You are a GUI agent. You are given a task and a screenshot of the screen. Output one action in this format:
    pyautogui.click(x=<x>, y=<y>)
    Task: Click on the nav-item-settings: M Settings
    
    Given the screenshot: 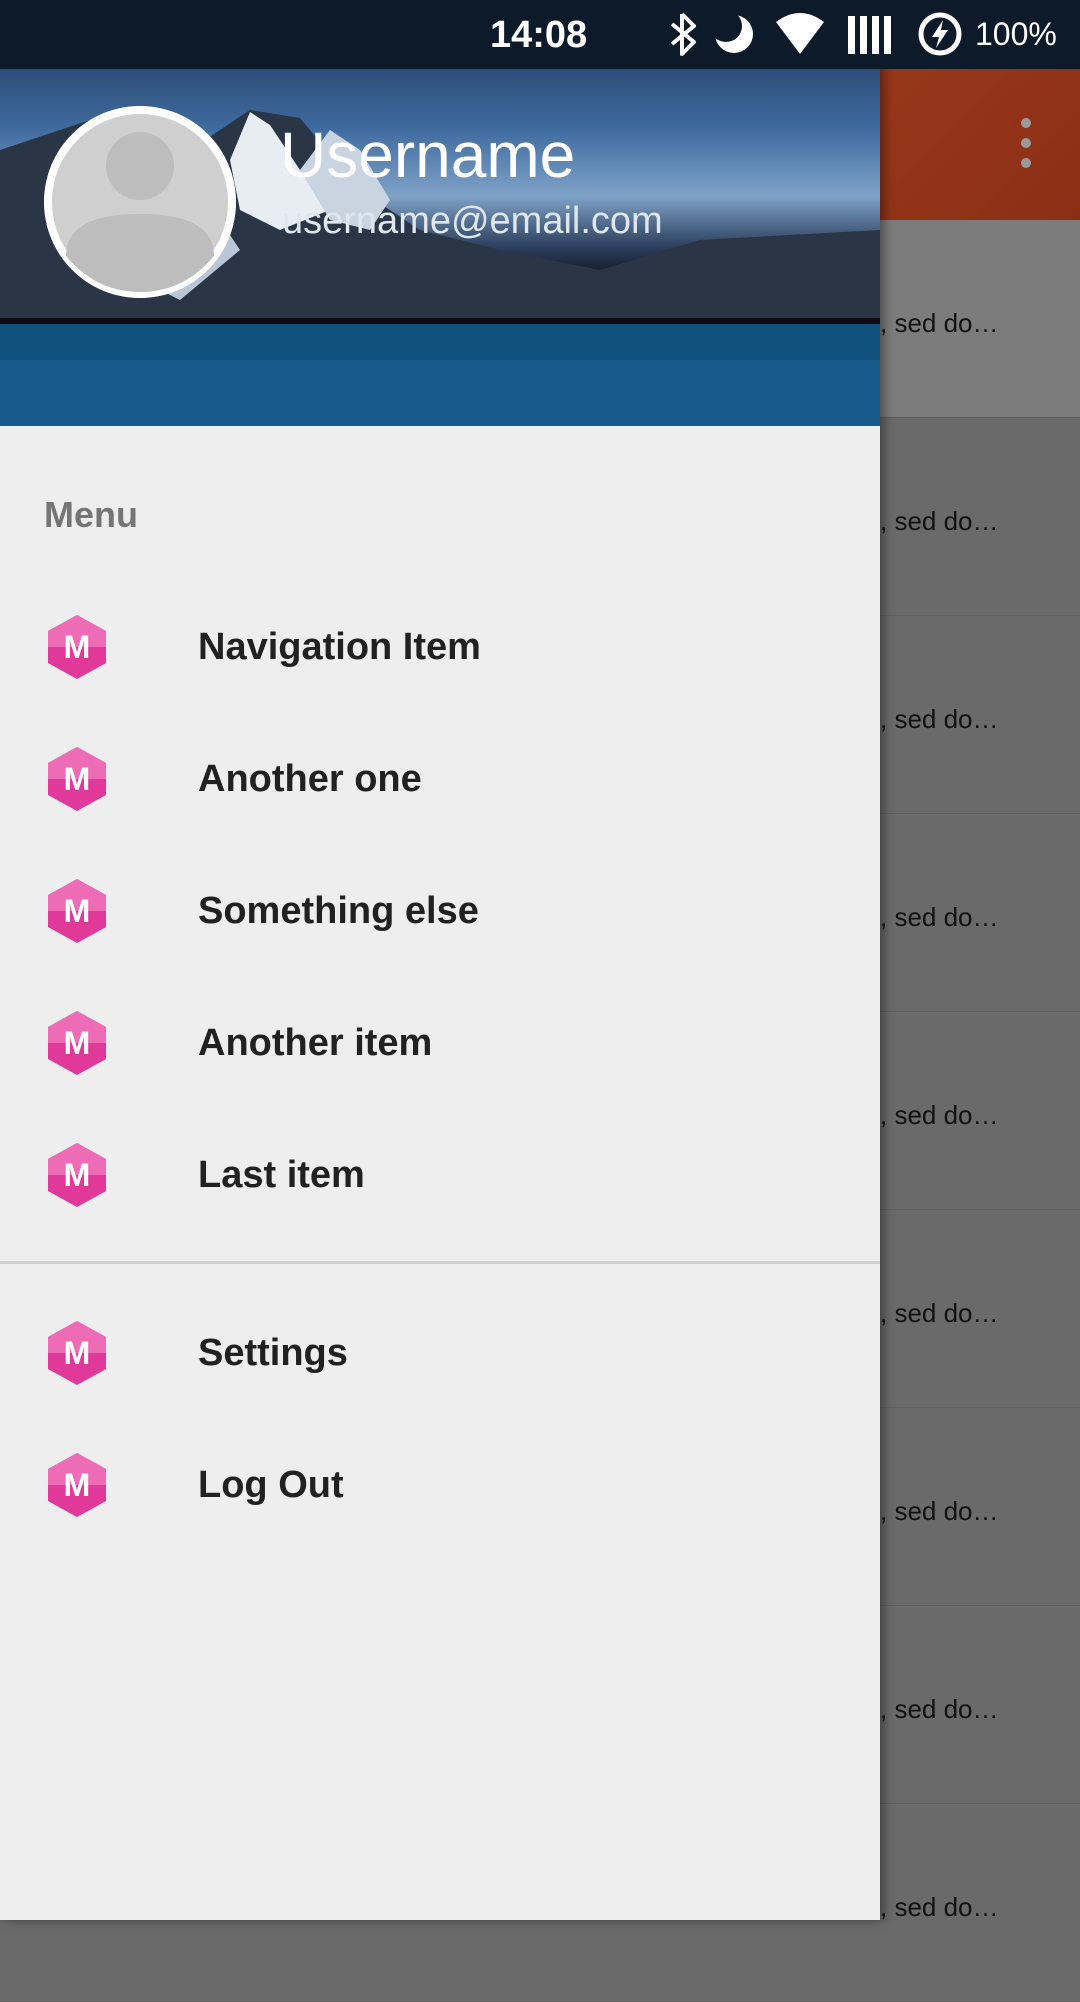 What is the action you would take?
    pyautogui.click(x=440, y=1354)
    